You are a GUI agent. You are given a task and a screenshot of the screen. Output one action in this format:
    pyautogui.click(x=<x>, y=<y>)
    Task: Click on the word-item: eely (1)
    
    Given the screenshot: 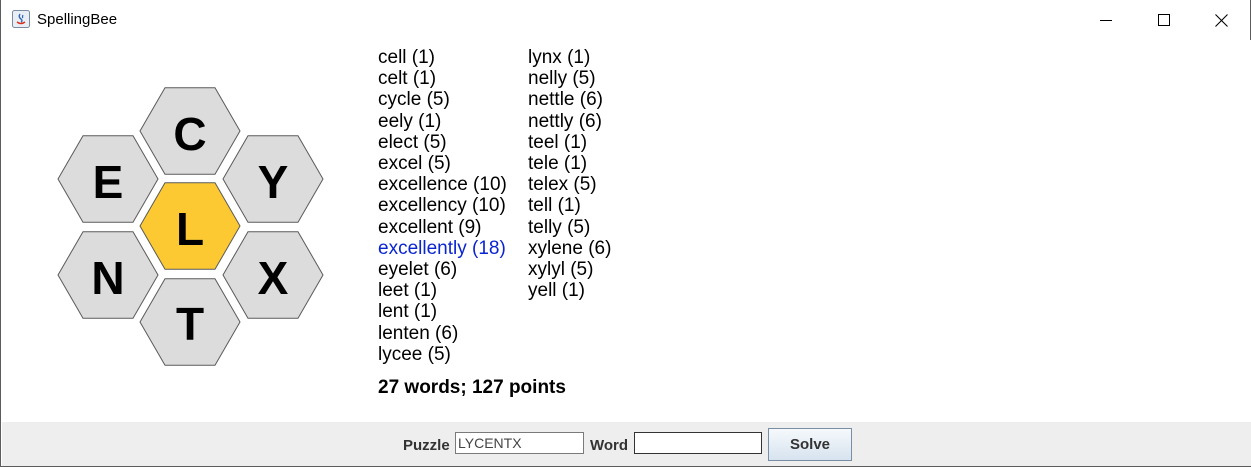 What is the action you would take?
    pyautogui.click(x=410, y=121)
    